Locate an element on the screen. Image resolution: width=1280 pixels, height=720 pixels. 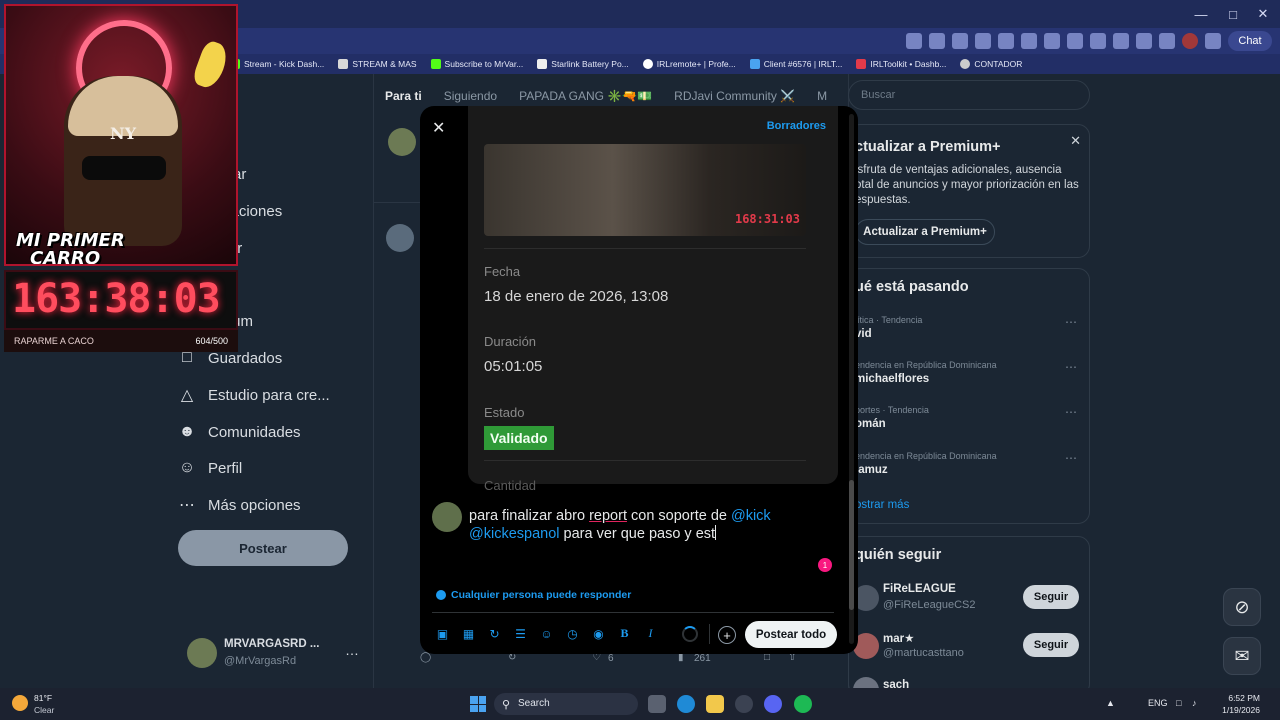
post-all-button: Postear todo is located at coordinates (791, 634).